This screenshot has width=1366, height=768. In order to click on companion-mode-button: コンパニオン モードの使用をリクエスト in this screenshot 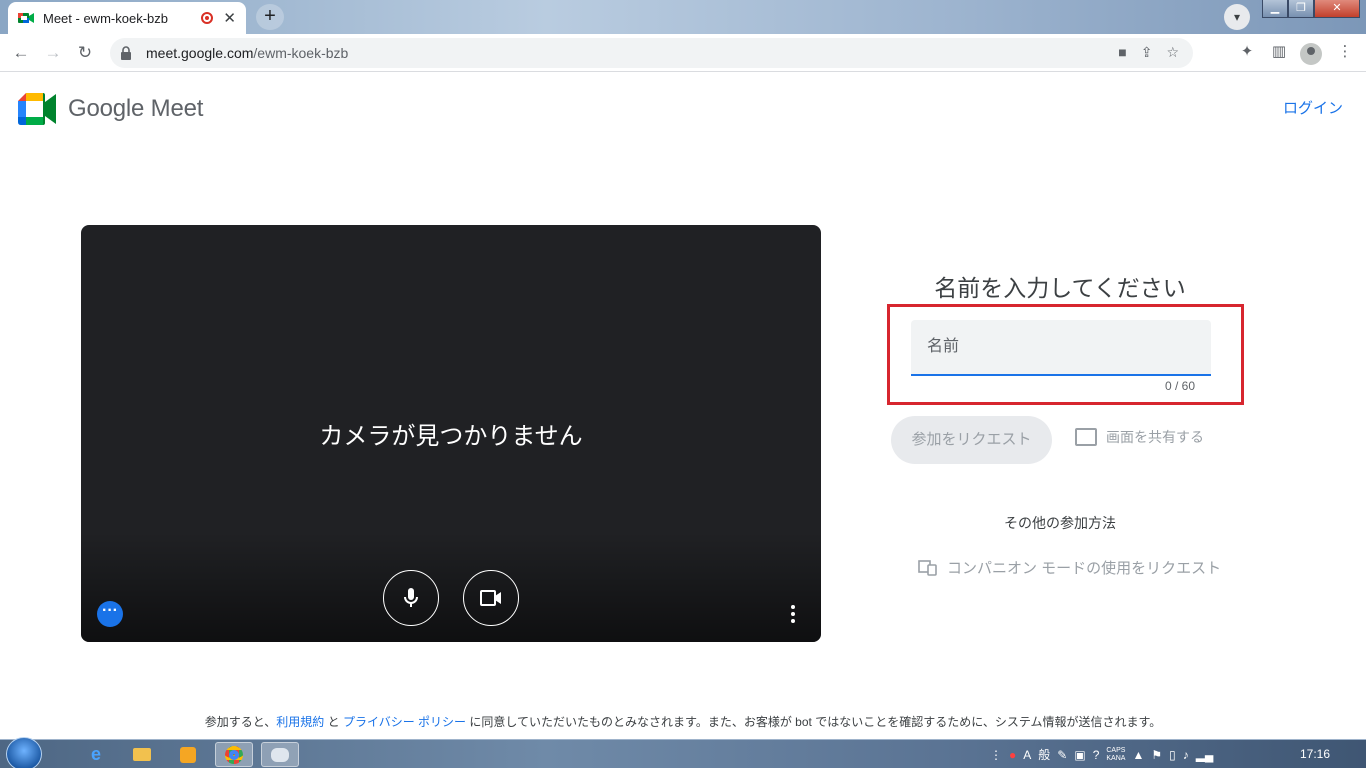, I will do `click(1069, 567)`.